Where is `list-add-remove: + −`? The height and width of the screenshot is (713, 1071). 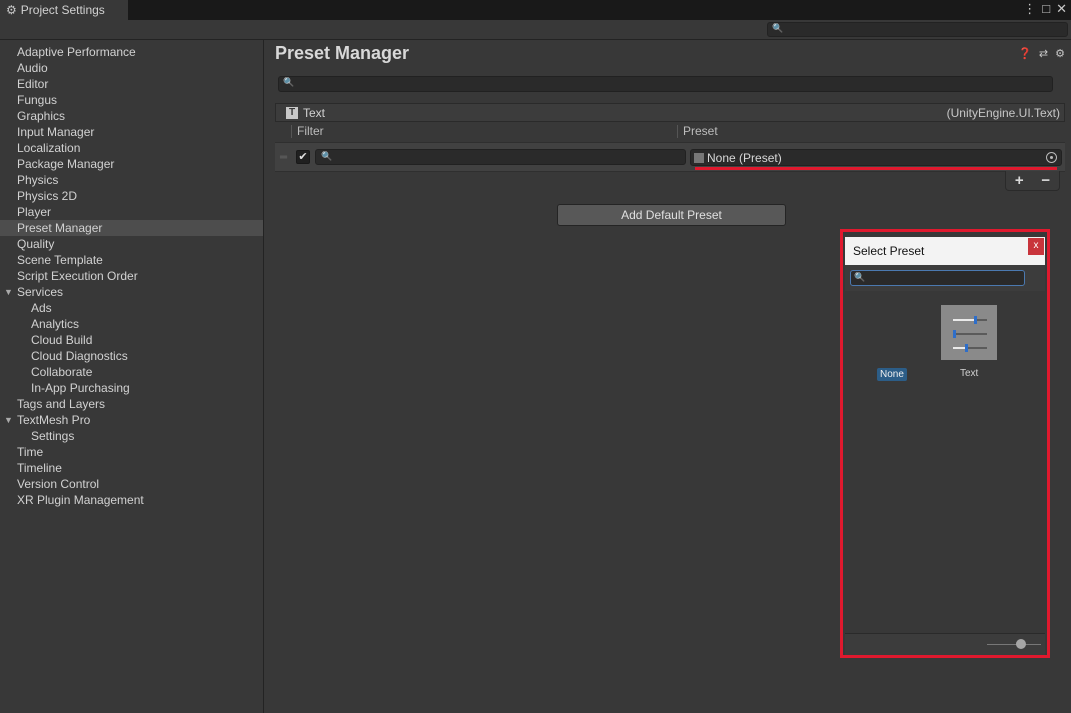
list-add-remove: + − is located at coordinates (1032, 181).